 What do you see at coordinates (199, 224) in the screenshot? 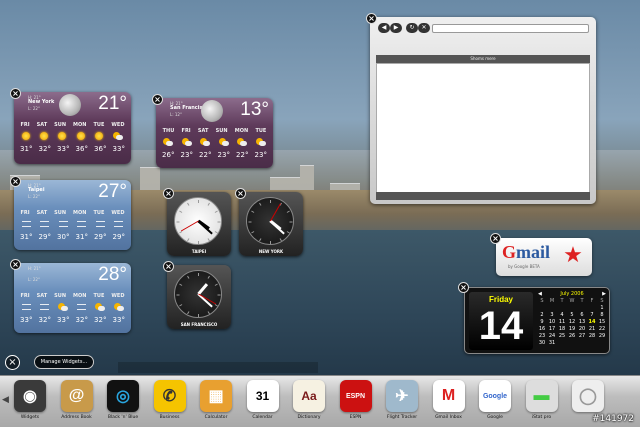
I see `clock-widget: TAIPEI` at bounding box center [199, 224].